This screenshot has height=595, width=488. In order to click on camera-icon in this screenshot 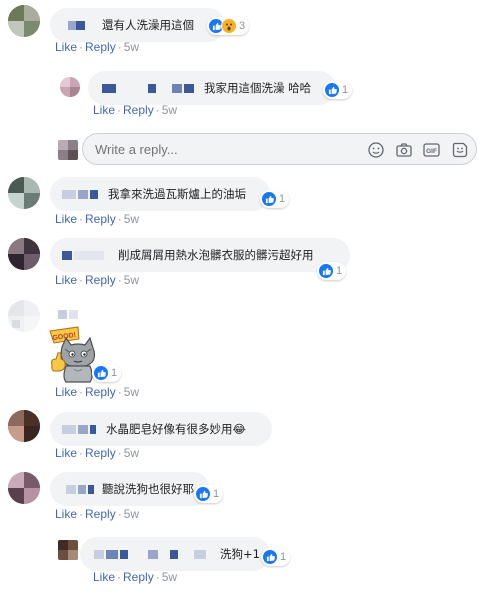, I will do `click(404, 150)`.